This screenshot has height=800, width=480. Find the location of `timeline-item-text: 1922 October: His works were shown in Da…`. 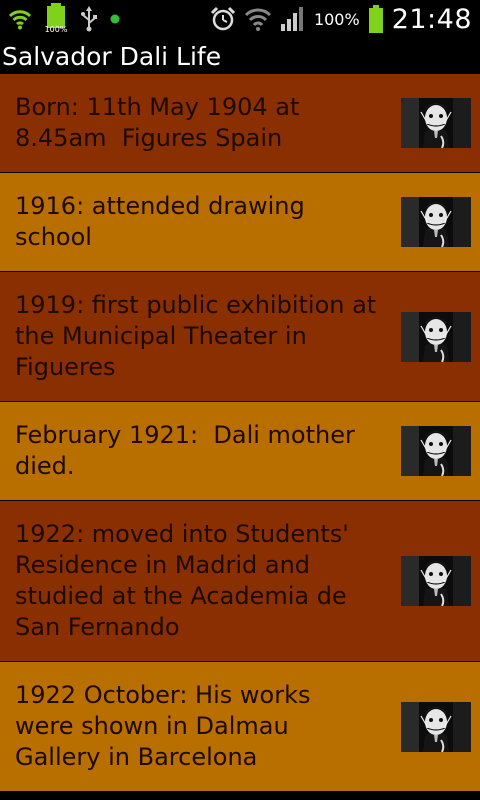

timeline-item-text: 1922 October: His works were shown in Da… is located at coordinates (163, 726).